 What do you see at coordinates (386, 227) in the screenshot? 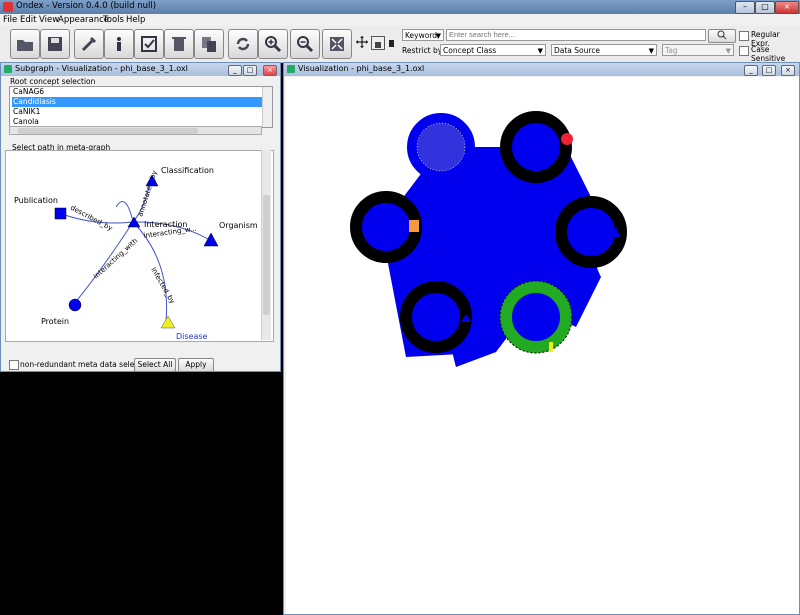
I see `cluster-left` at bounding box center [386, 227].